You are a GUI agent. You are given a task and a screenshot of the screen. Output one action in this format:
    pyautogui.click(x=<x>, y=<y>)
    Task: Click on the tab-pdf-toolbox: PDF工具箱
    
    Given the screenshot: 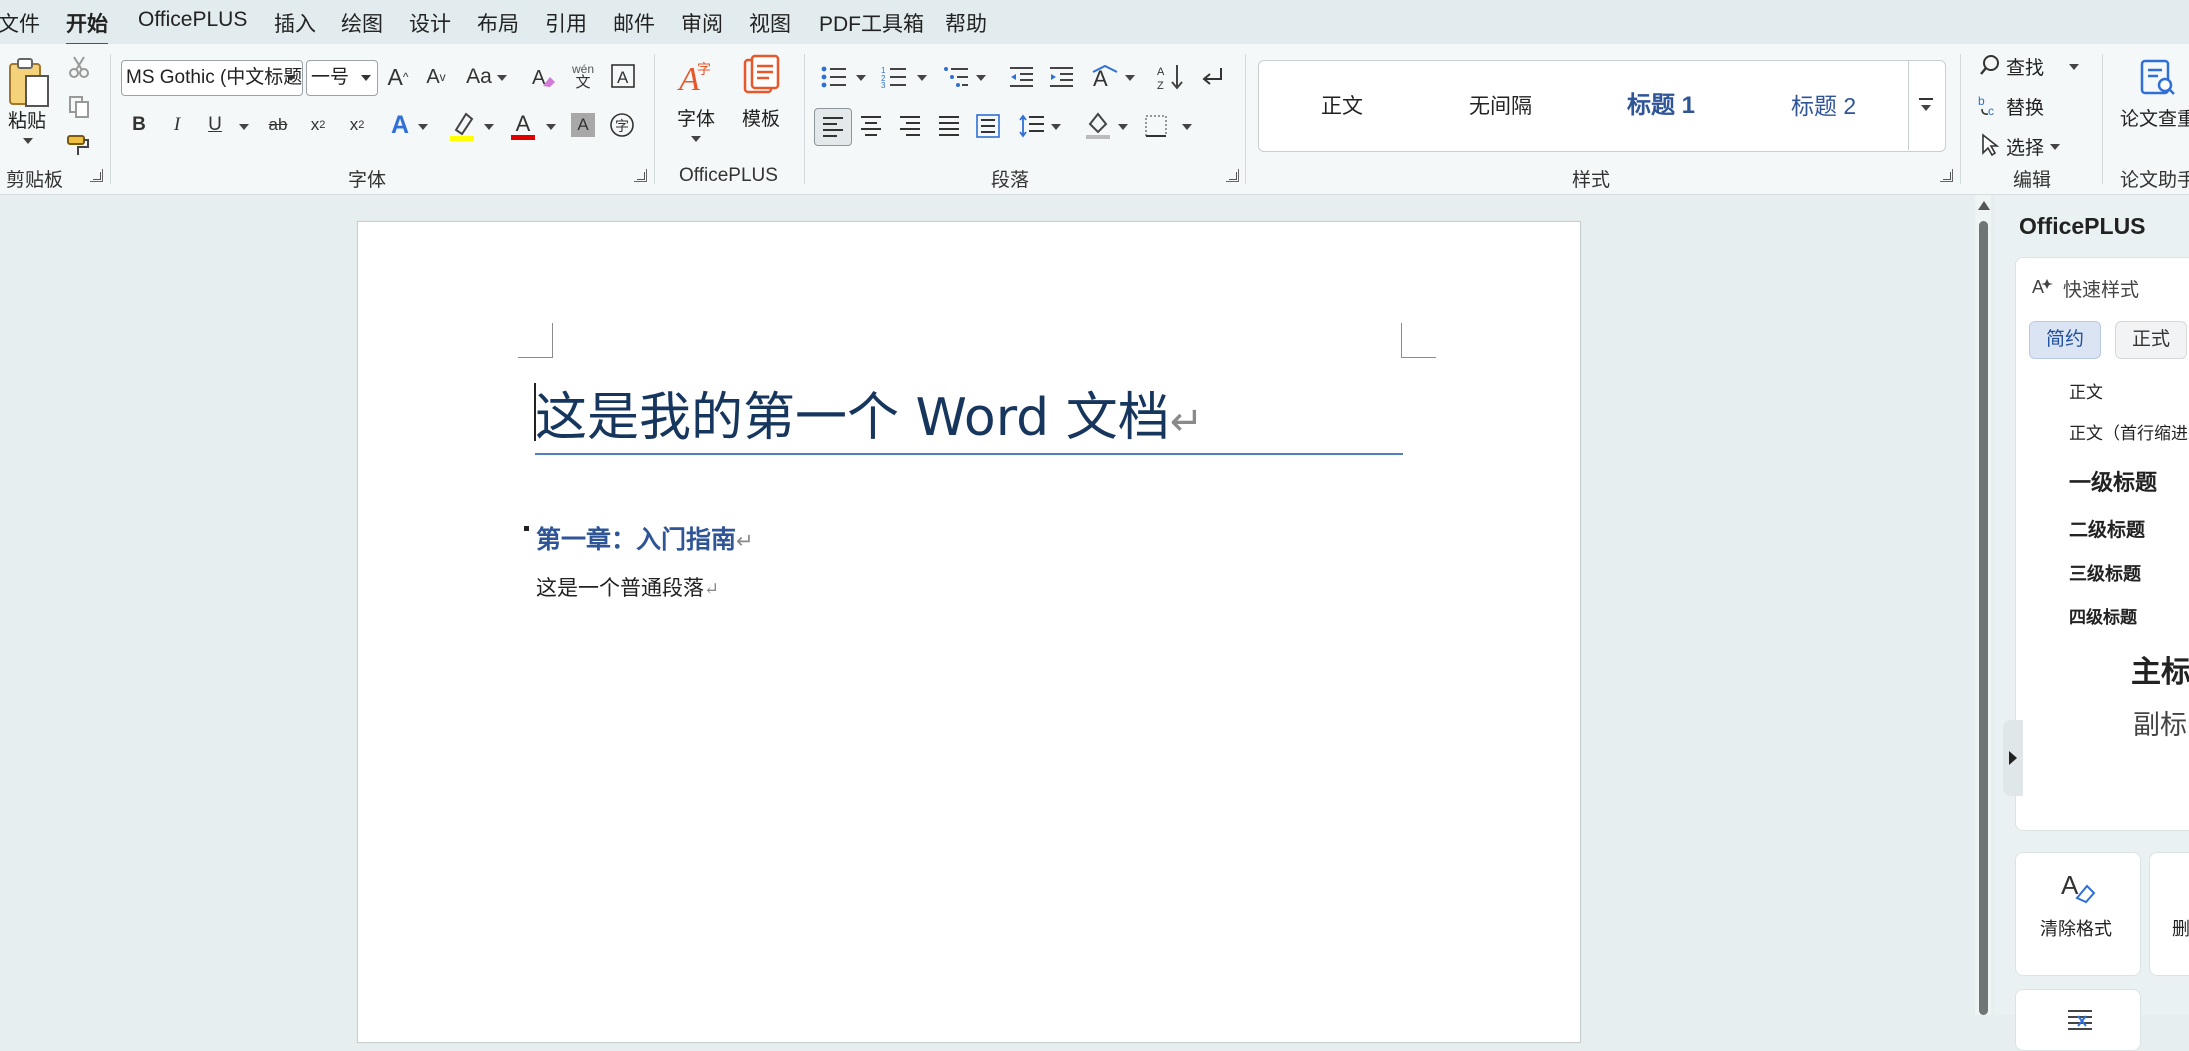 What is the action you would take?
    pyautogui.click(x=871, y=23)
    